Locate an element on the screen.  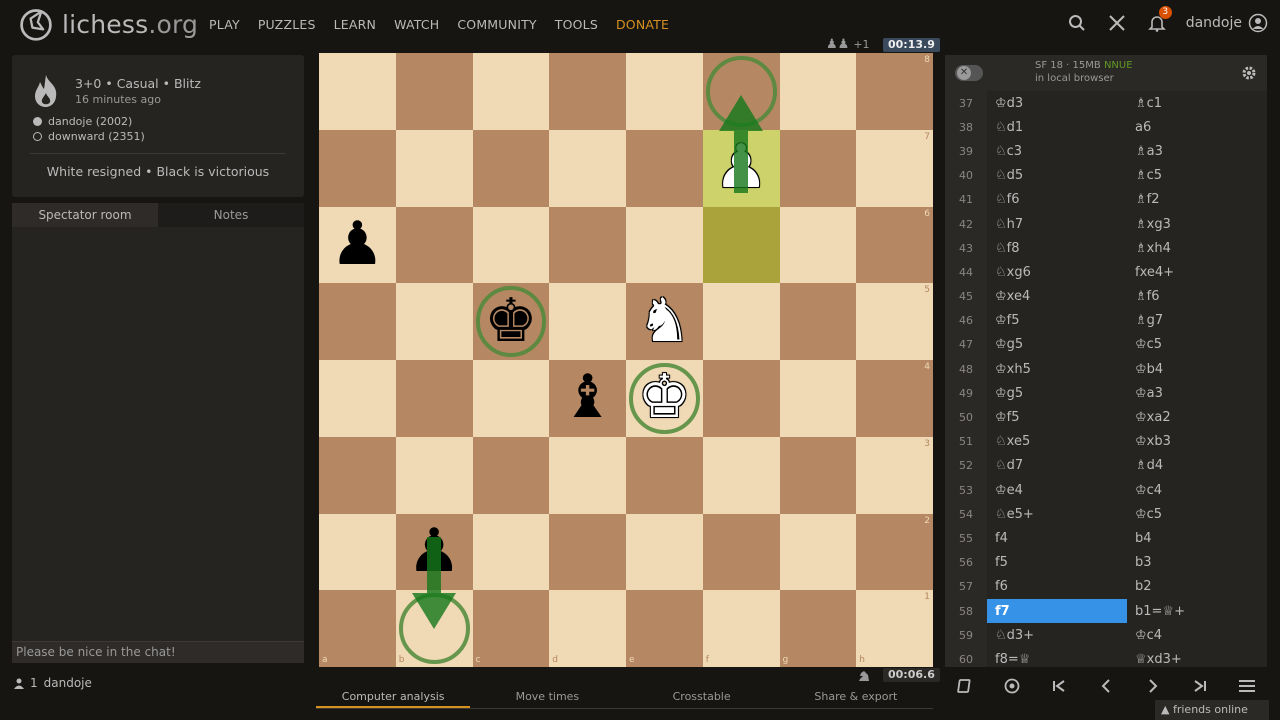
square-h2: 2 is located at coordinates (894, 552).